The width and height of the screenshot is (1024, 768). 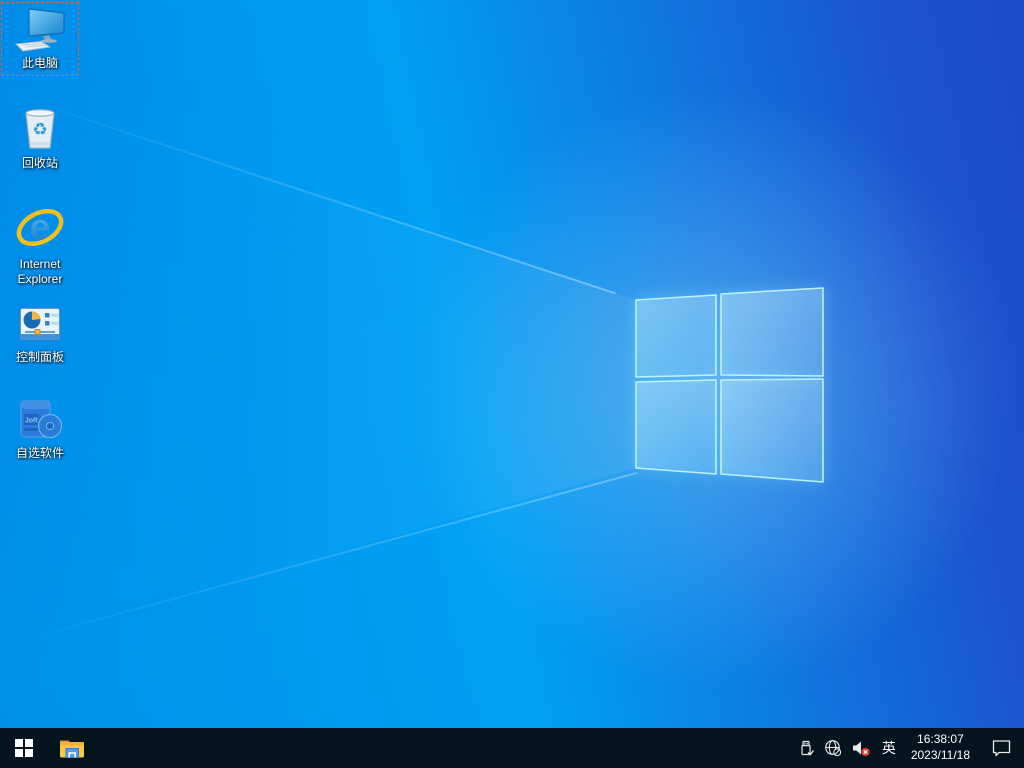 What do you see at coordinates (31, 421) in the screenshot?
I see `software-box-text: JoR` at bounding box center [31, 421].